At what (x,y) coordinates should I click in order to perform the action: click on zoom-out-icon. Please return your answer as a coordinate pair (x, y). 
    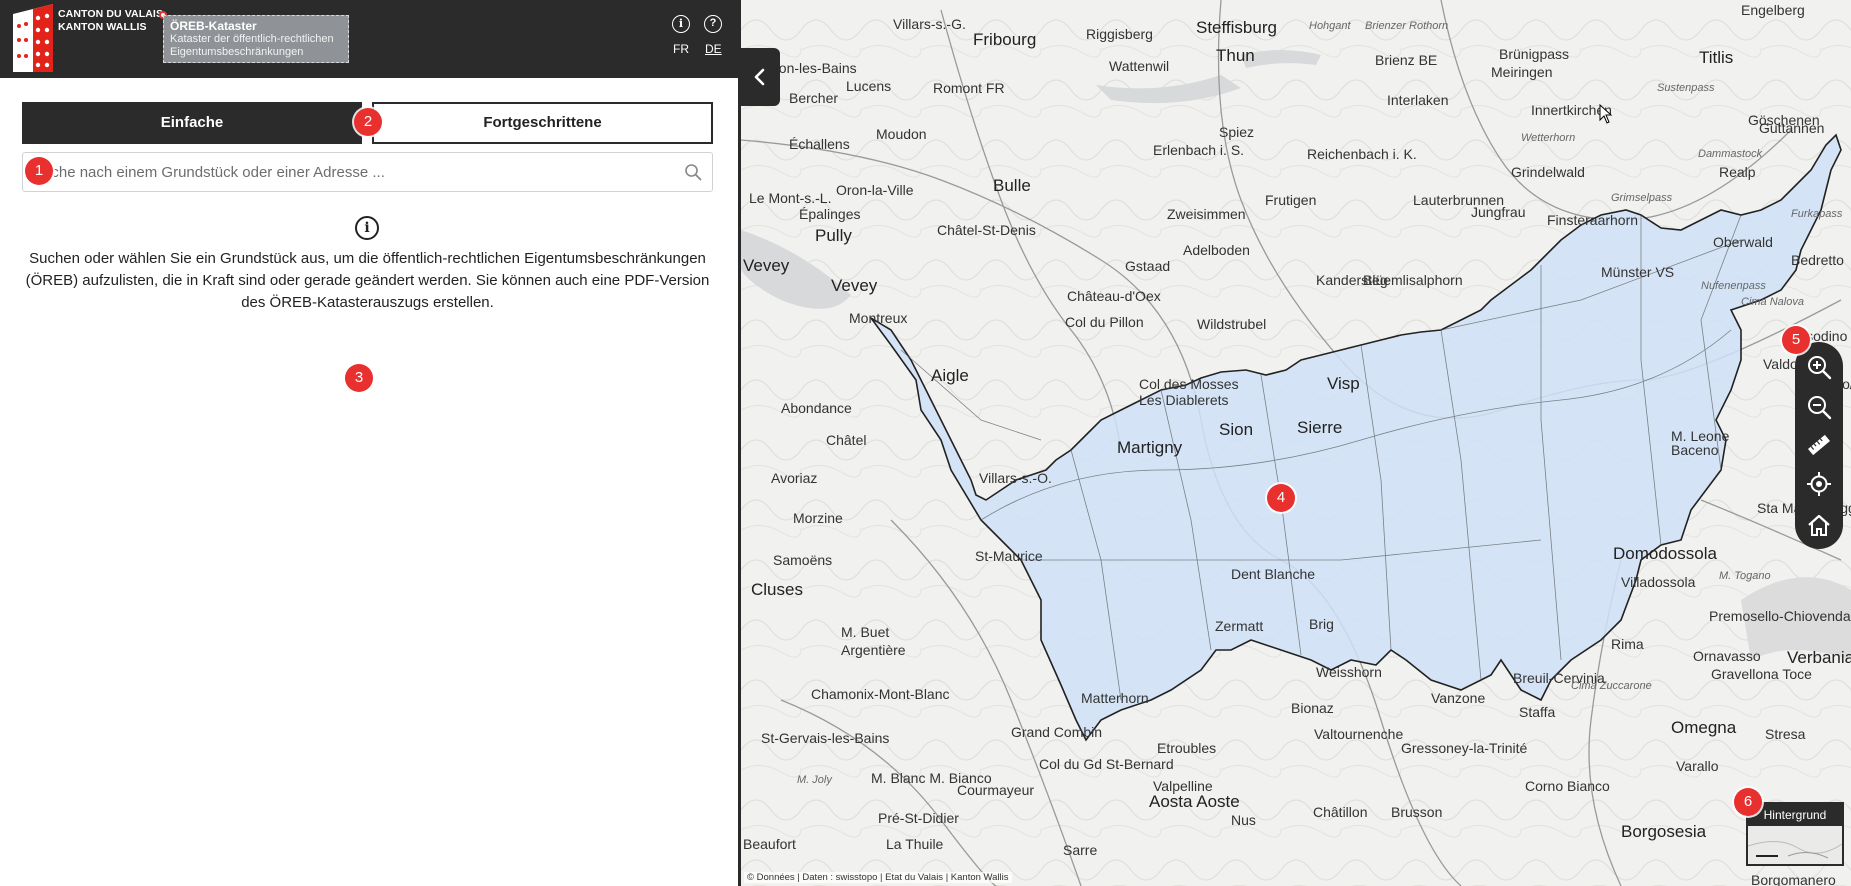
    Looking at the image, I should click on (1819, 407).